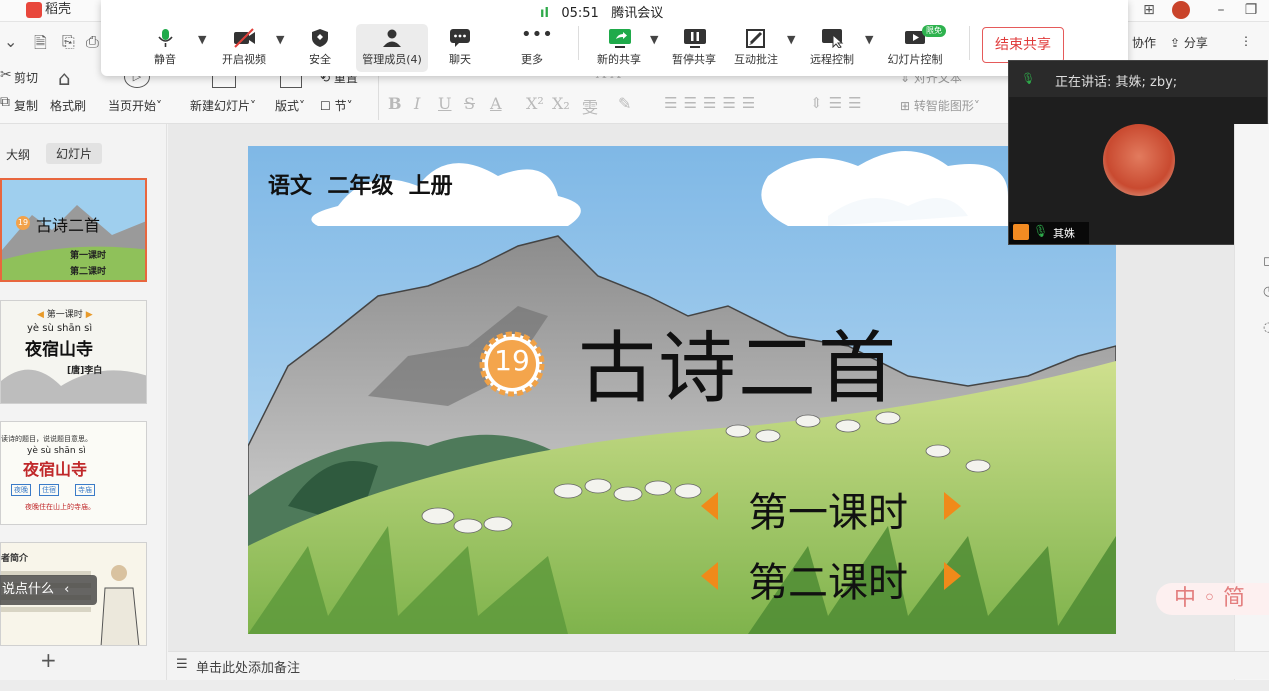 The width and height of the screenshot is (1269, 691). I want to click on participant-mic-icon: 🎙, so click(1041, 231).